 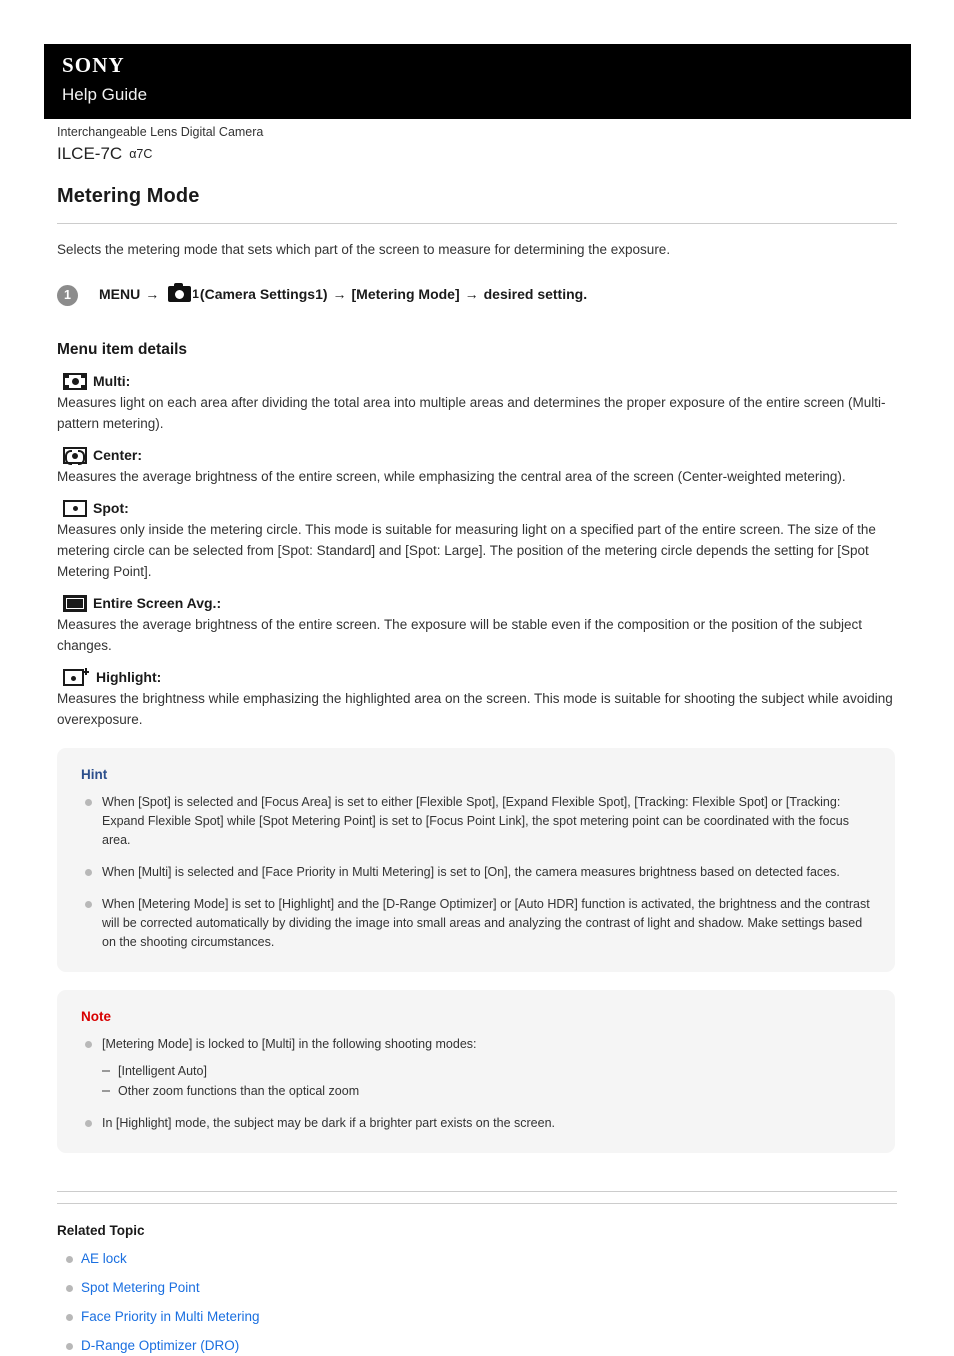 I want to click on product-category: Interchangeable Lens Digital Camera, so click(x=160, y=132).